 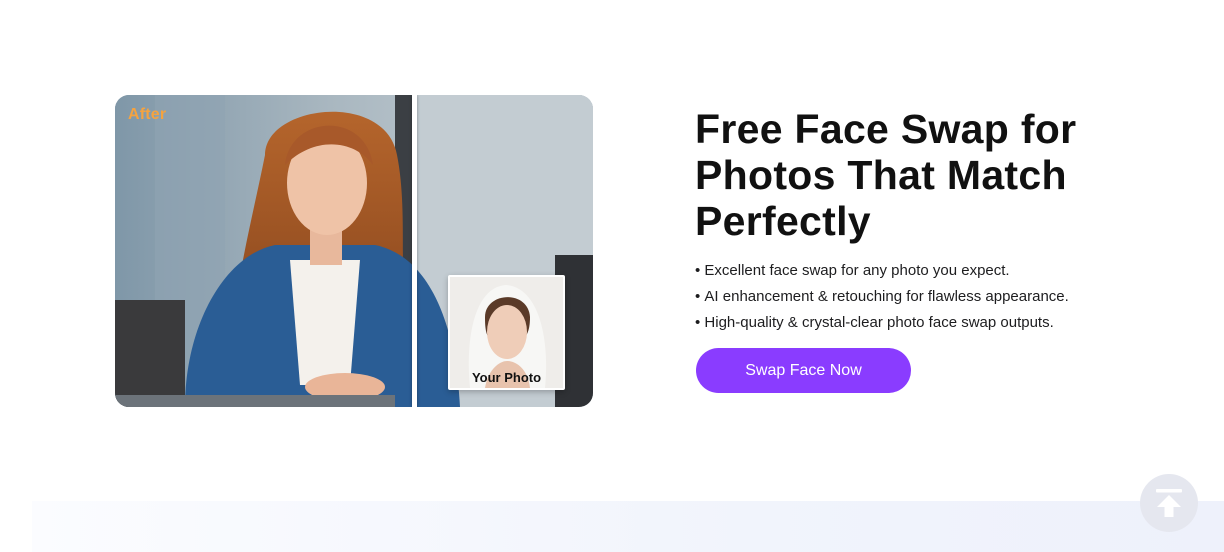 I want to click on result-label: After, so click(x=147, y=114).